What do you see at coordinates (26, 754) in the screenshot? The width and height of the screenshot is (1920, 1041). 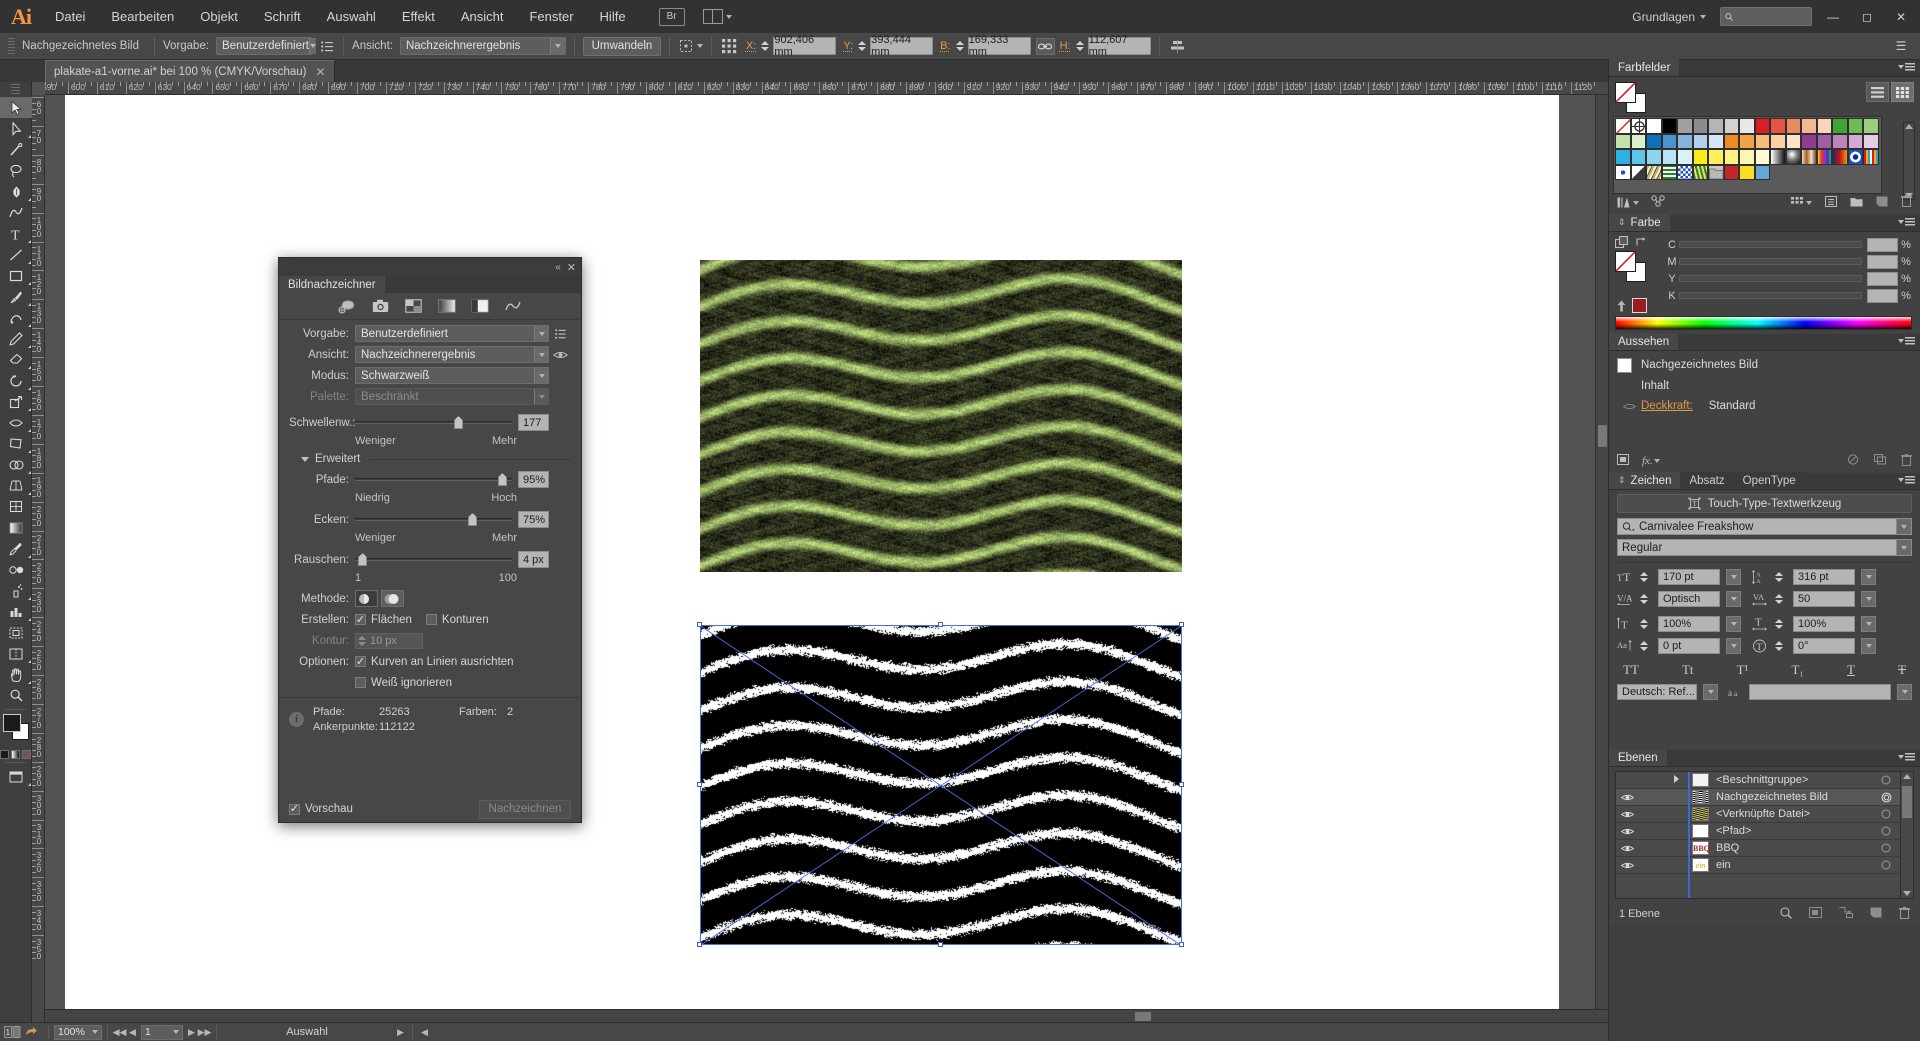 I see `none-button` at bounding box center [26, 754].